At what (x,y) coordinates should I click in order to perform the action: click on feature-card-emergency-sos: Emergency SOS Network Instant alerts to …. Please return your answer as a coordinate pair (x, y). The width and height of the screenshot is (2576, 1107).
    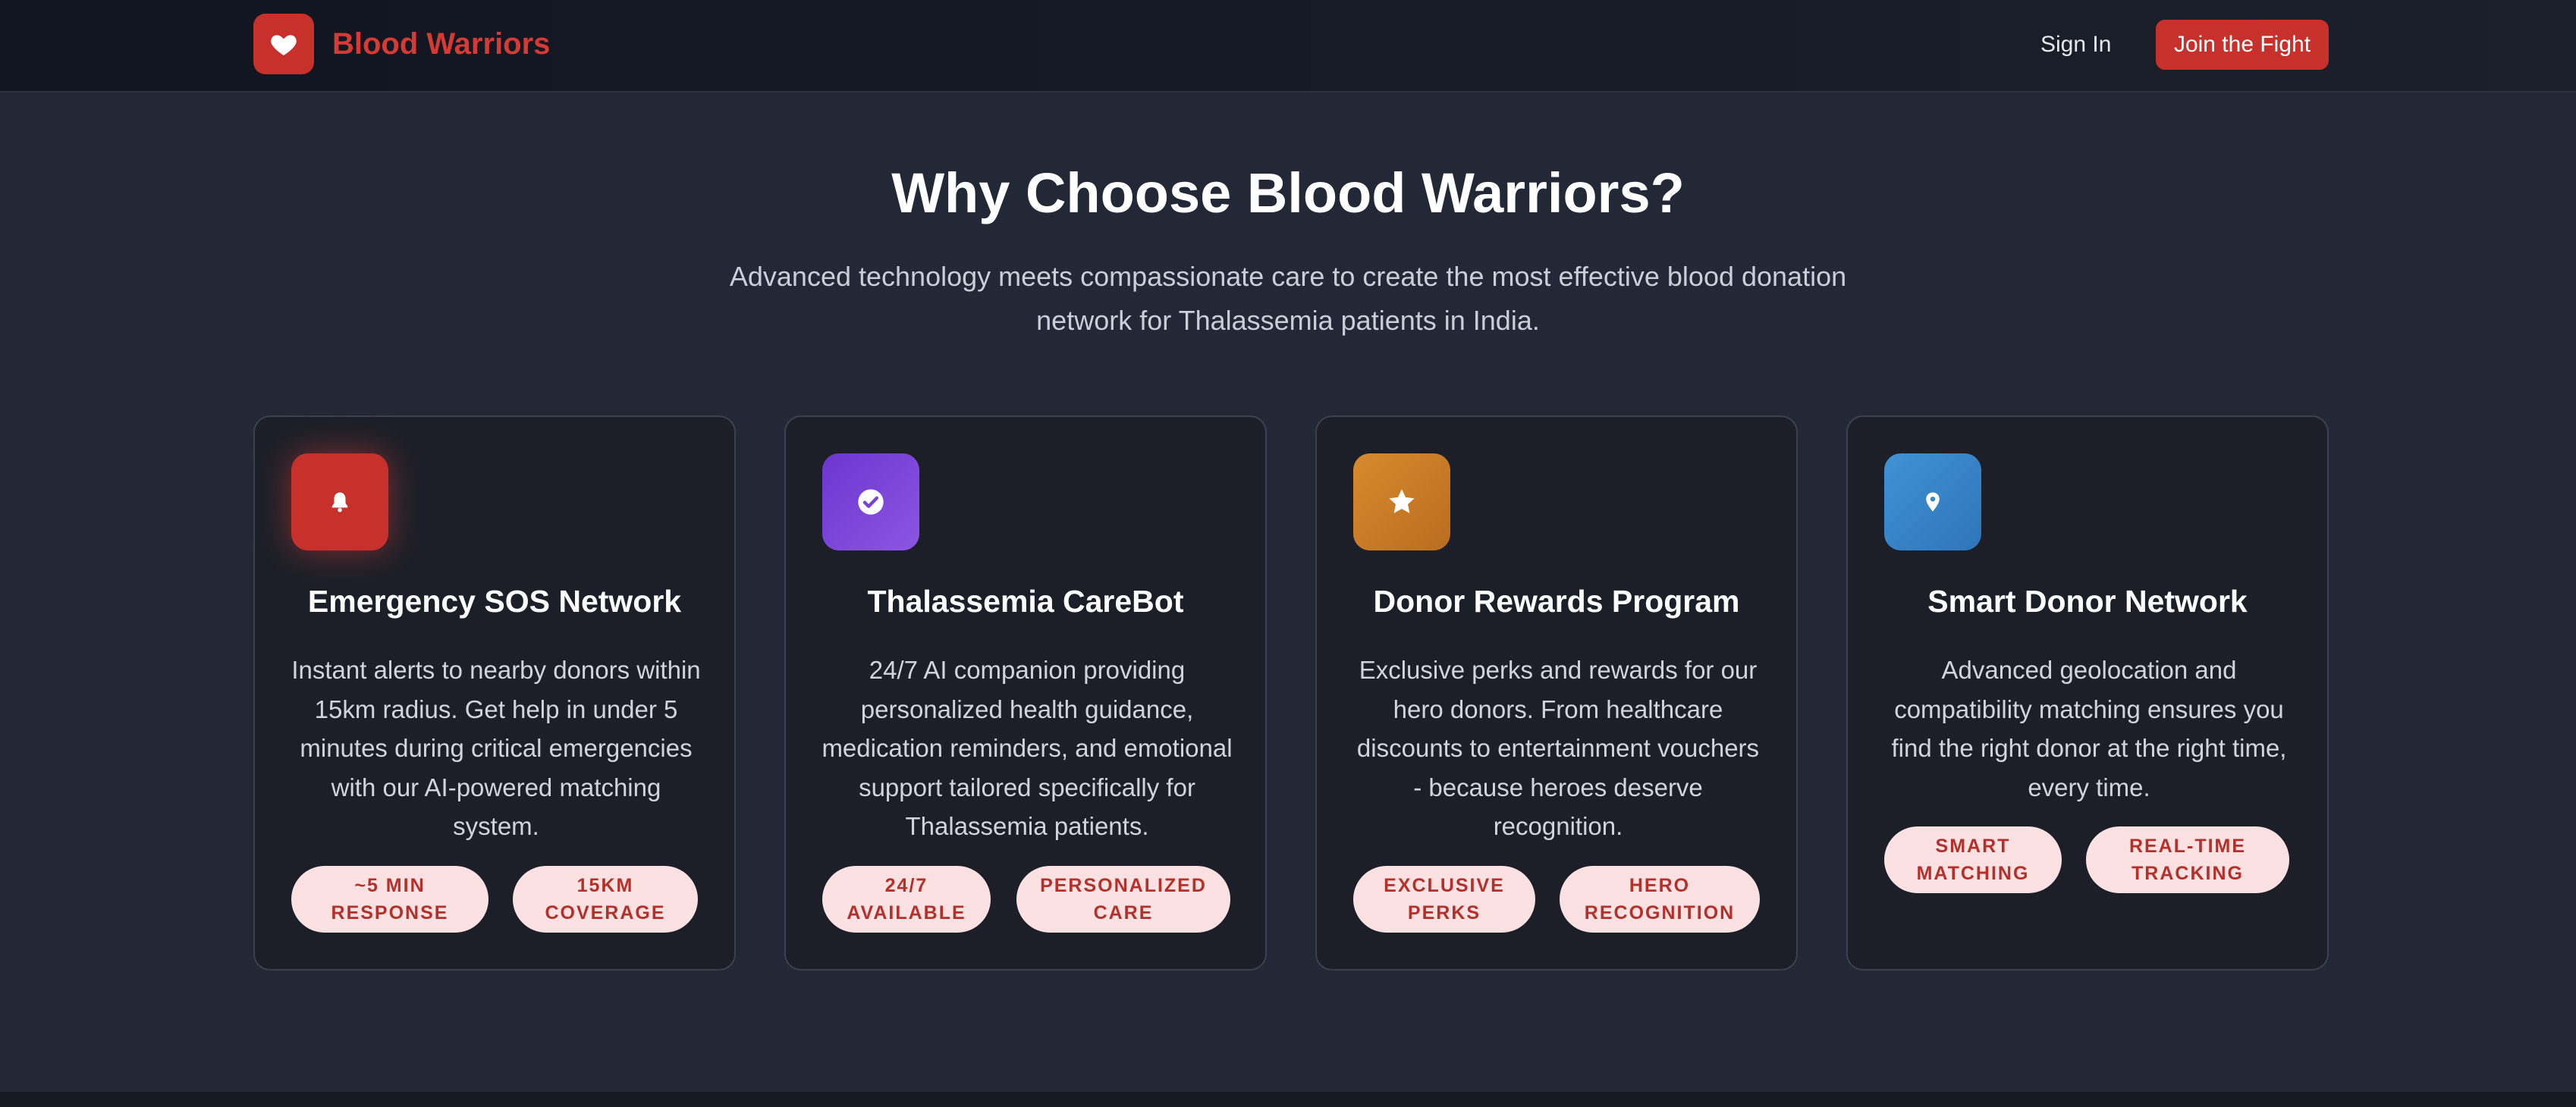
    Looking at the image, I should click on (494, 693).